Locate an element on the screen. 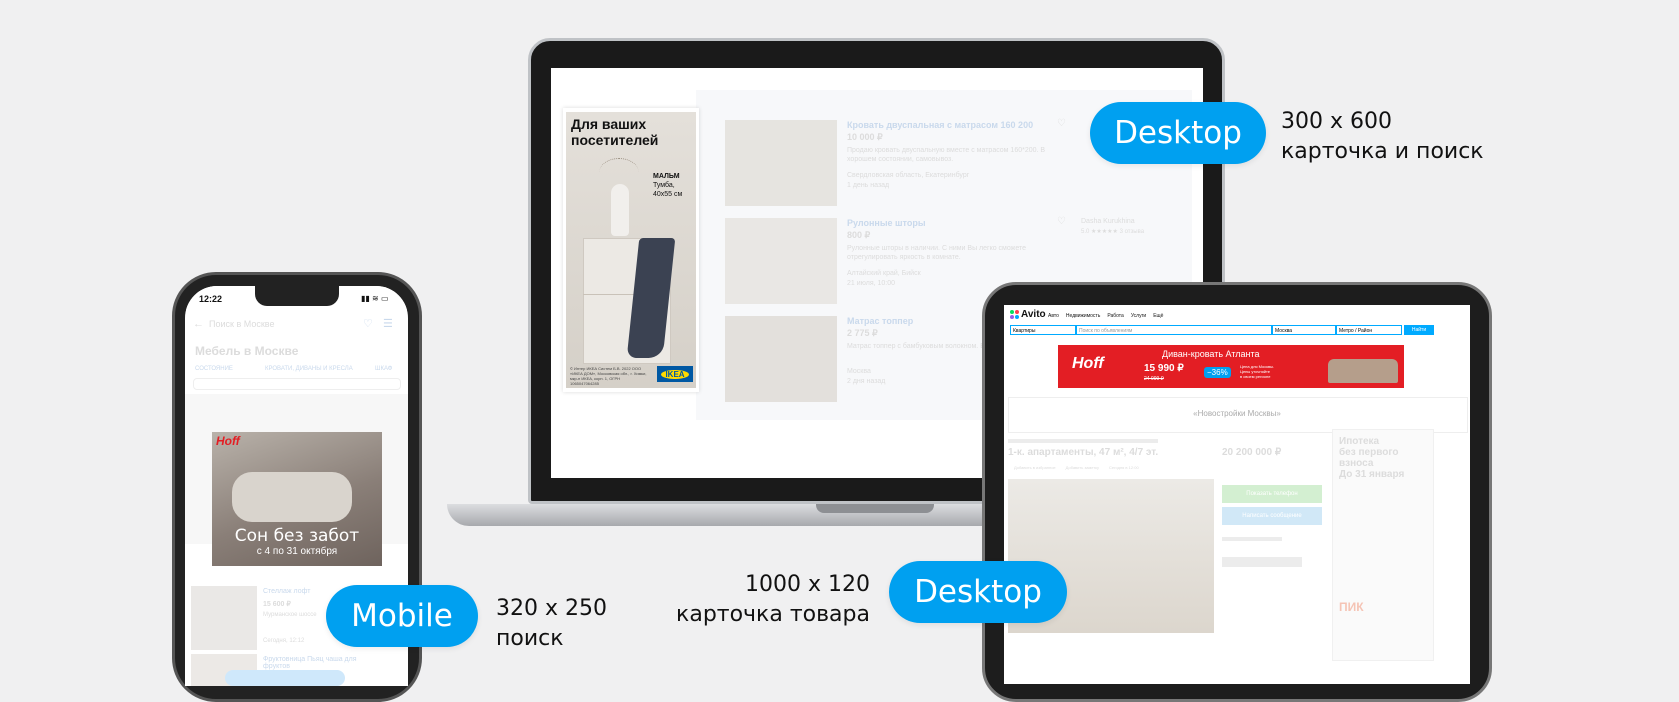 Image resolution: width=1679 pixels, height=702 pixels. listing-title: Матрас топпер is located at coordinates (880, 321).